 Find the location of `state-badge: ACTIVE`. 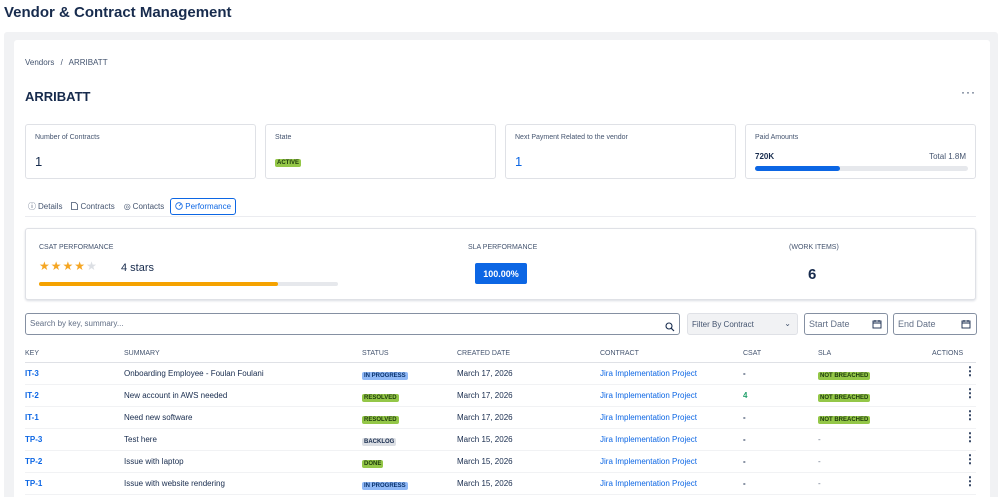

state-badge: ACTIVE is located at coordinates (288, 163).